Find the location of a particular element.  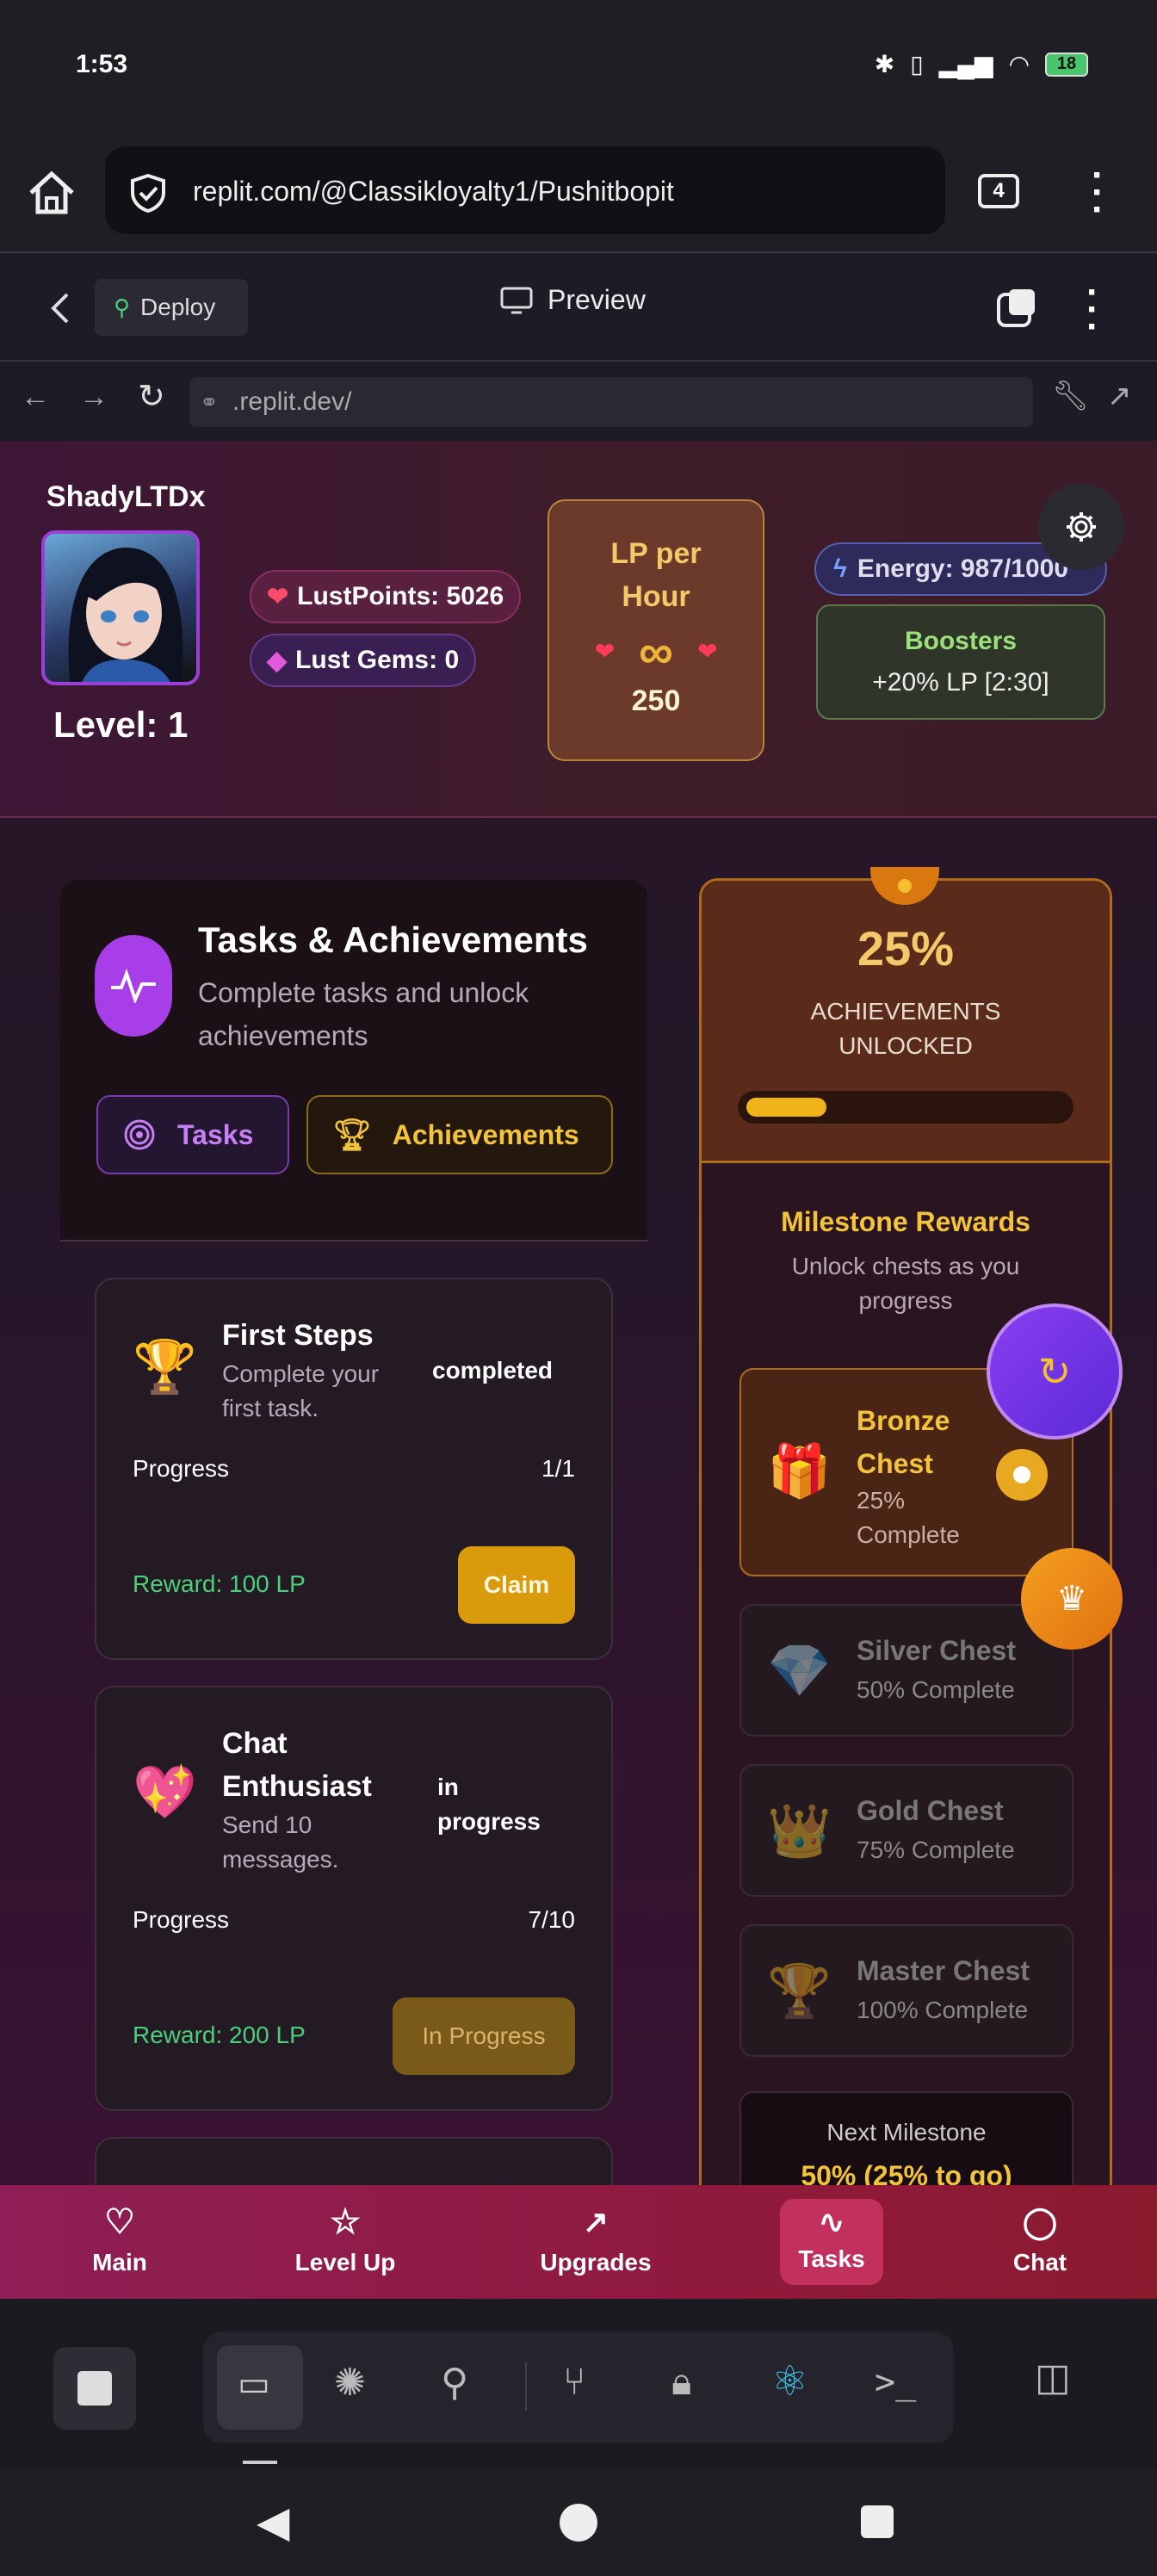

git-icon: ⑂ is located at coordinates (574, 2383).